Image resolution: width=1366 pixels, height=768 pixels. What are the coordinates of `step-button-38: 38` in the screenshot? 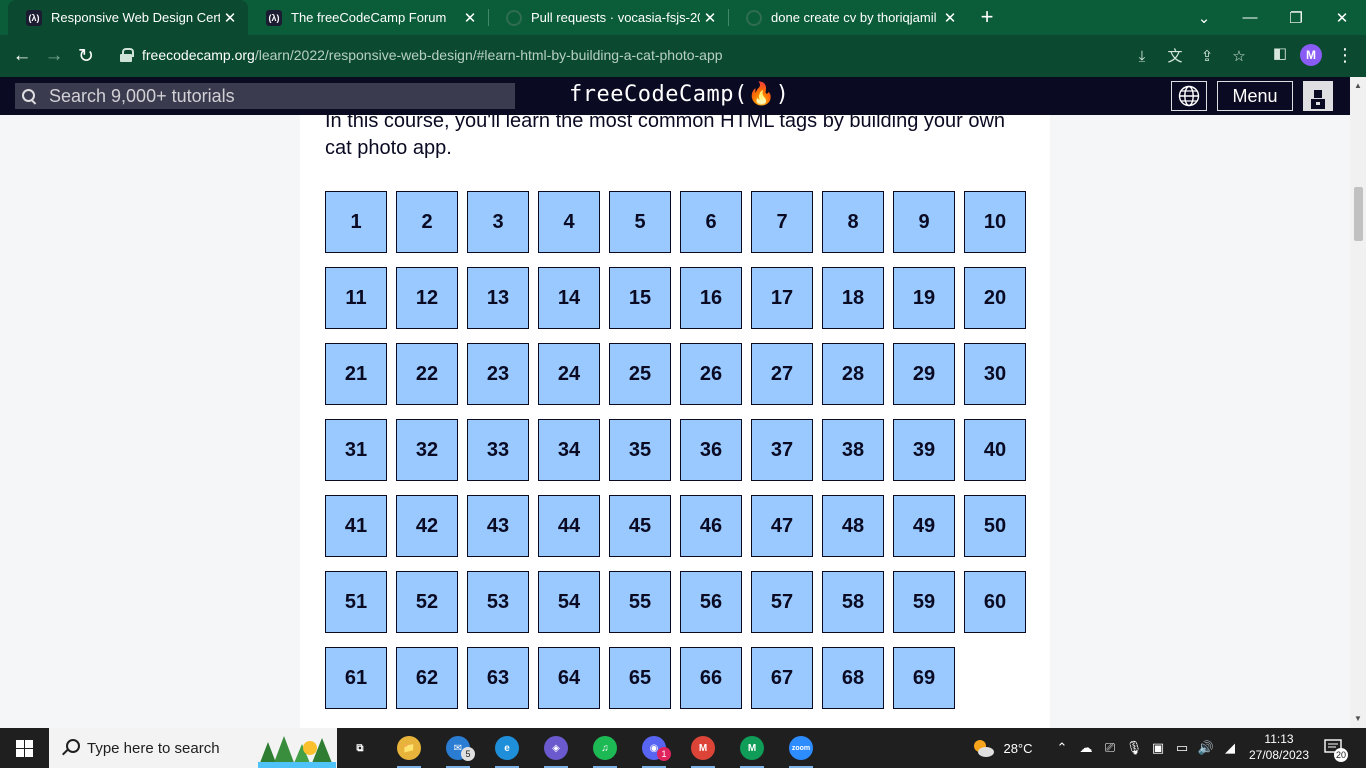 It's located at (853, 450).